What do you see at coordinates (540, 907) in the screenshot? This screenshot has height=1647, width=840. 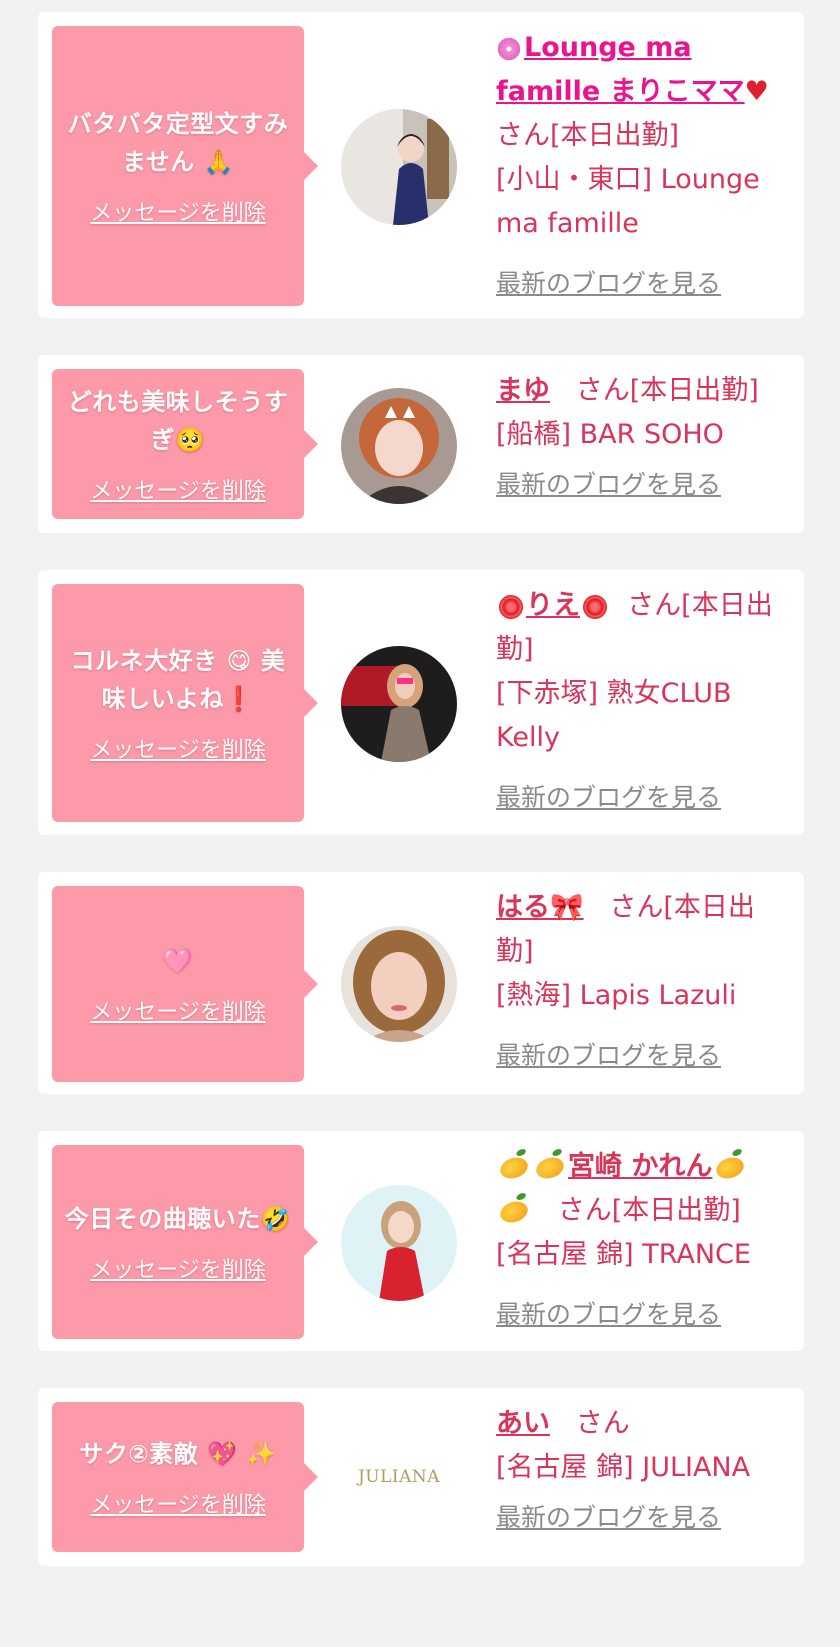 I see `cast-name-link: はる🎀` at bounding box center [540, 907].